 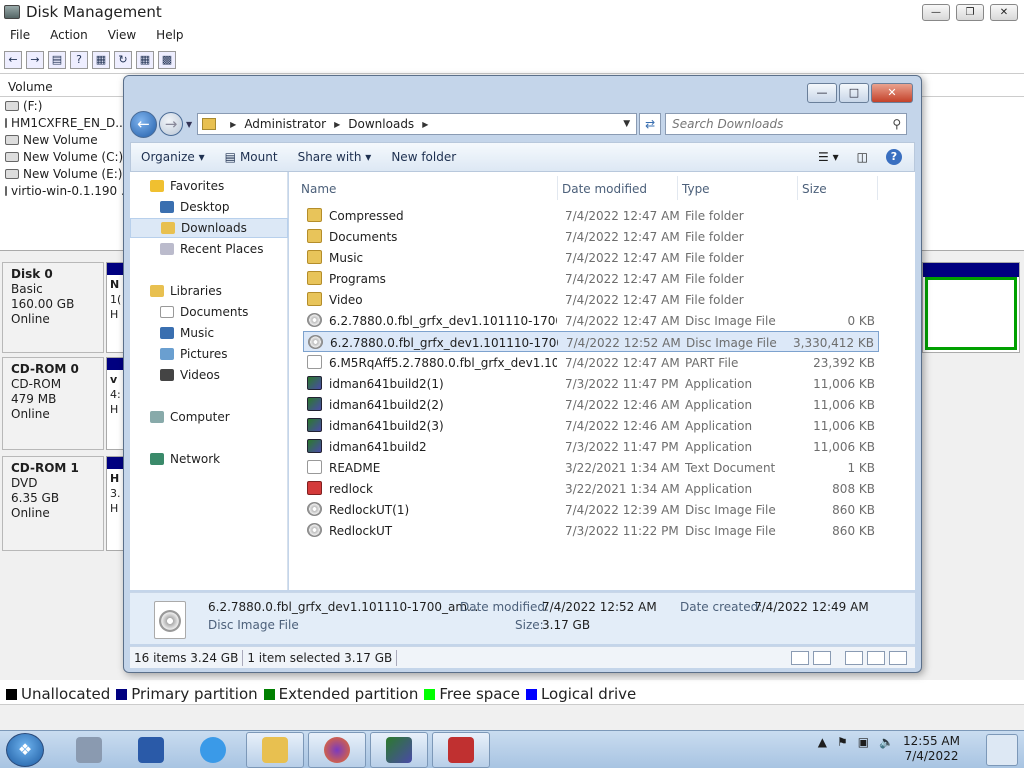 I want to click on volume-item: New Volume (E:), so click(x=62, y=173).